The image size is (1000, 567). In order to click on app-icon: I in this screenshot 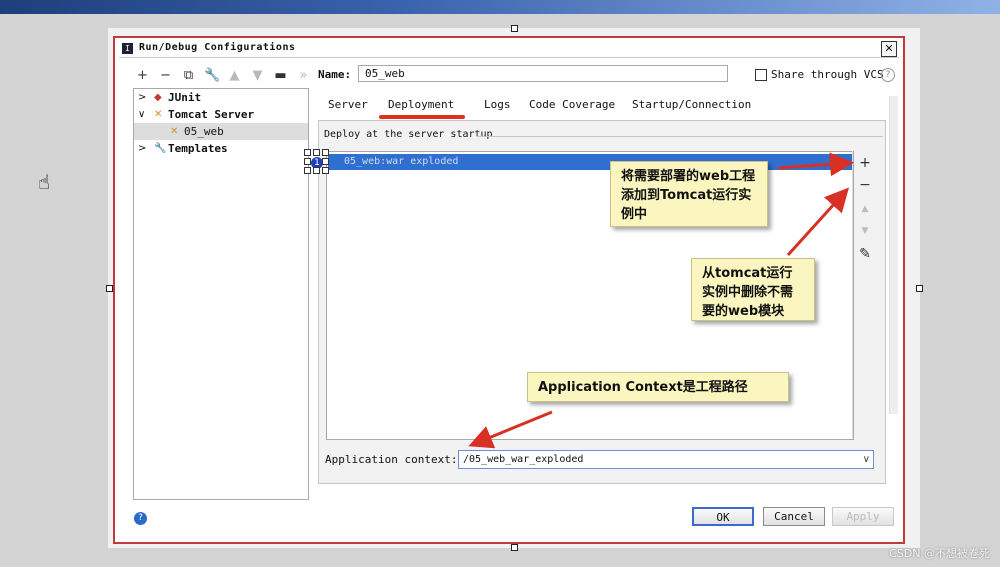, I will do `click(127, 48)`.